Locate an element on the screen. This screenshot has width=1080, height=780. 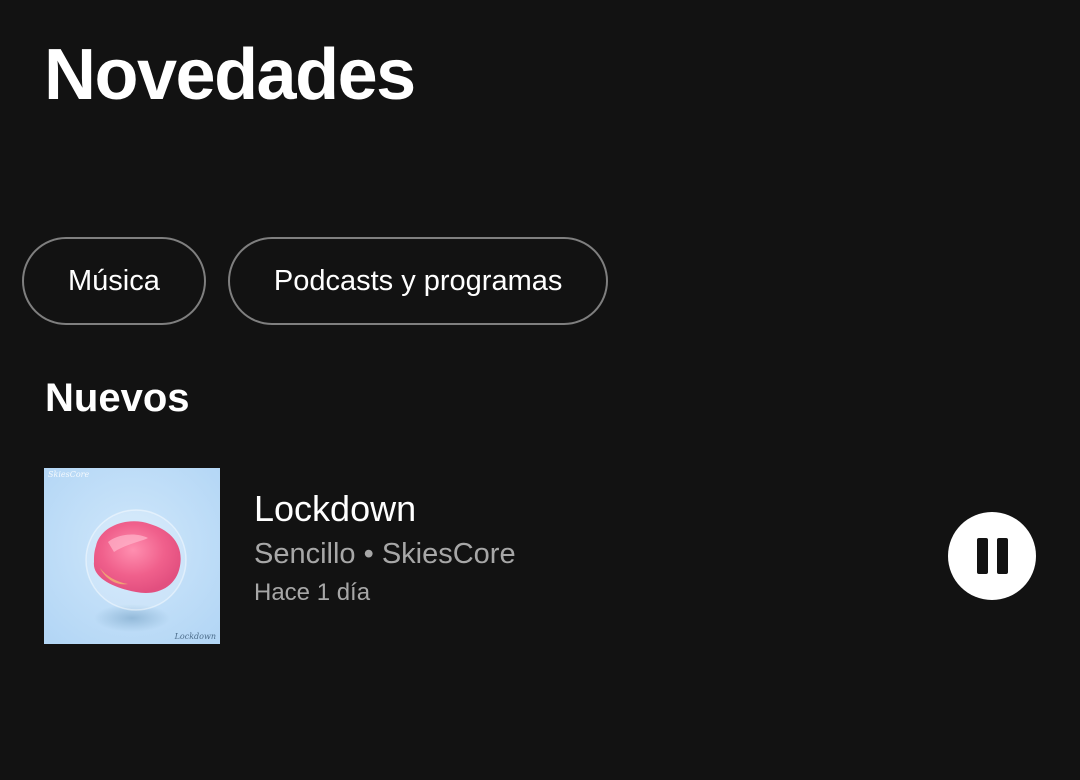
pause-icon is located at coordinates (992, 556).